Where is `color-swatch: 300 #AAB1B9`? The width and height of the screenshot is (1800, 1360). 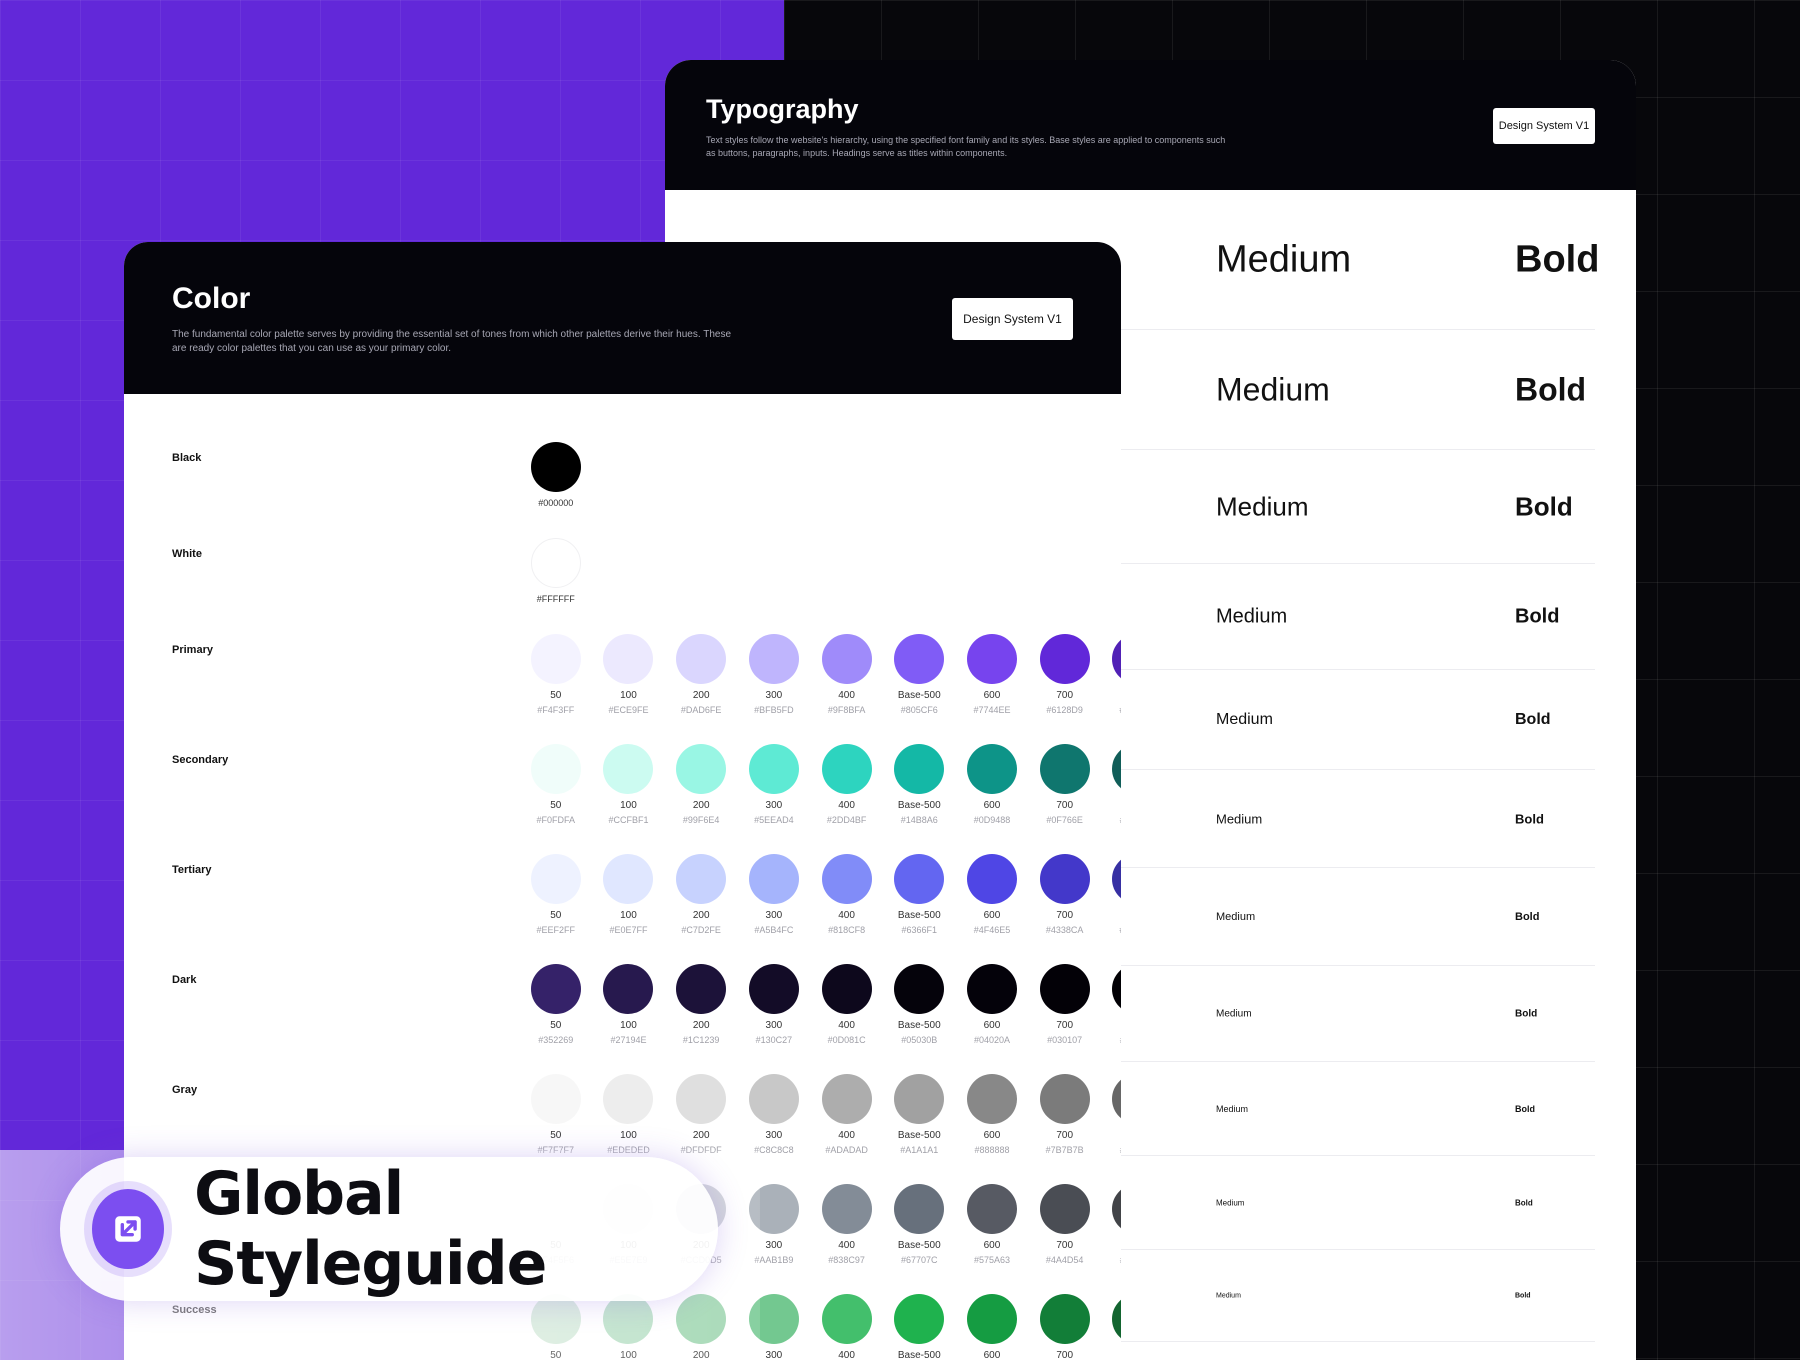 color-swatch: 300 #AAB1B9 is located at coordinates (774, 1224).